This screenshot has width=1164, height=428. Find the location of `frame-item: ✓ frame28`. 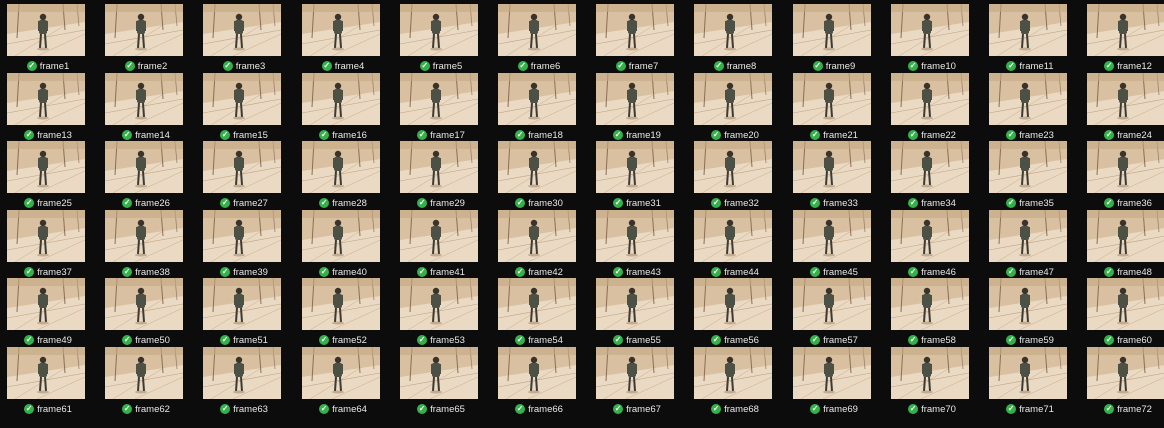

frame-item: ✓ frame28 is located at coordinates (344, 177).